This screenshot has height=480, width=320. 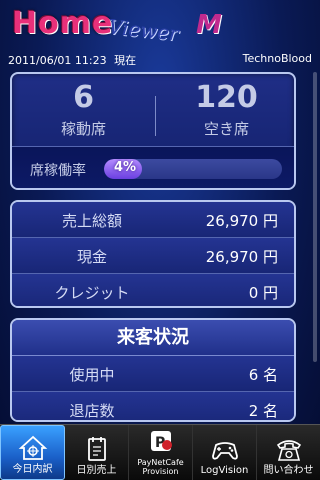 What do you see at coordinates (125, 167) in the screenshot?
I see `occupancy-rate-value: 4%` at bounding box center [125, 167].